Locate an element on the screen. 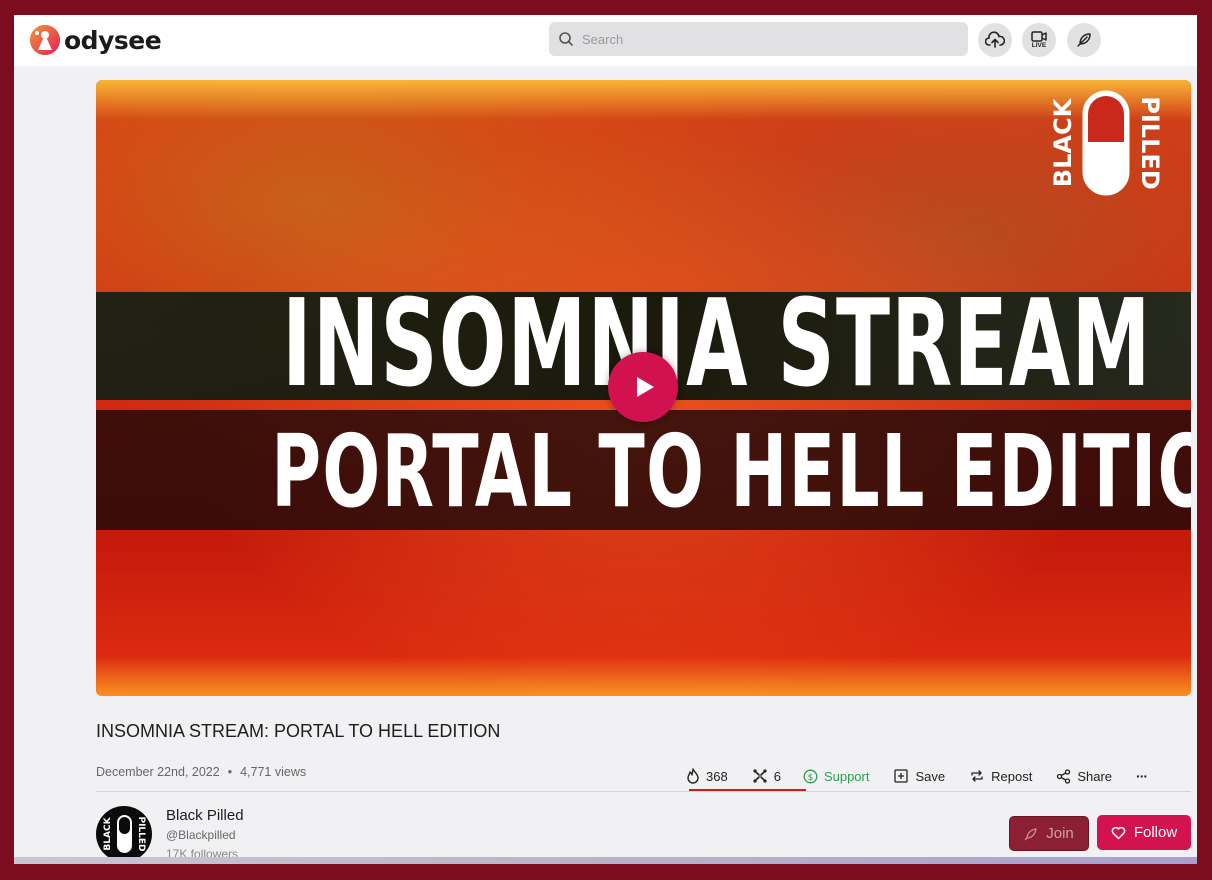  feather-icon is located at coordinates (1084, 40).